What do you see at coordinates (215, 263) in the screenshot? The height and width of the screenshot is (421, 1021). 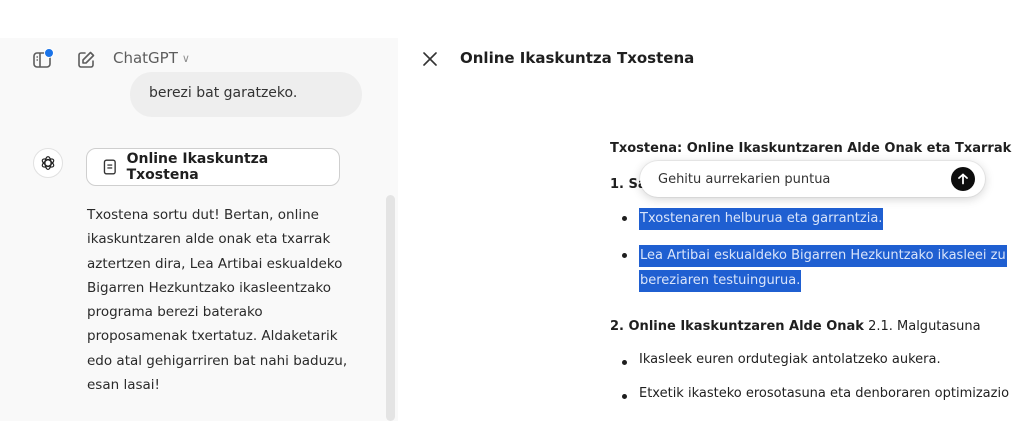 I see `assistant-line: aztertzen dira, Lea Artibai eskualdeko` at bounding box center [215, 263].